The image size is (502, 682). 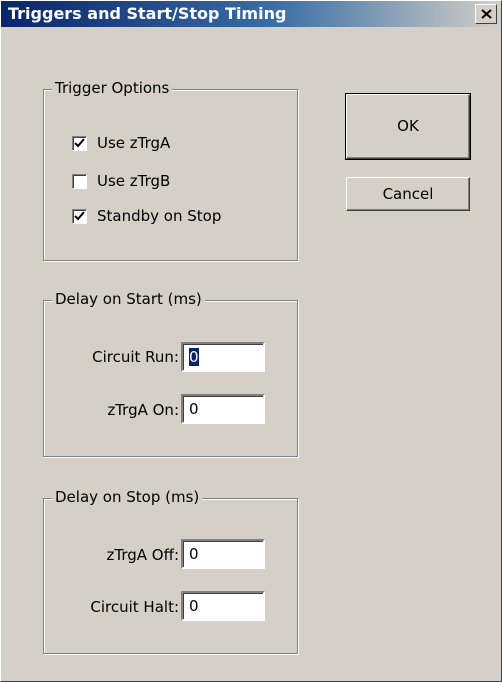 I want to click on standby-on-stop-checkbox: Standby on Stop, so click(x=146, y=216).